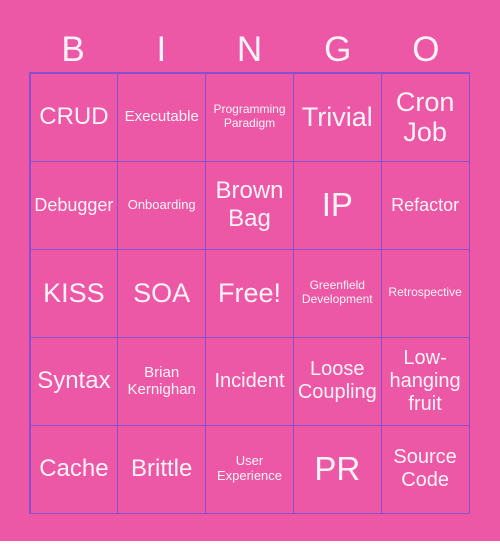 This screenshot has width=500, height=544. What do you see at coordinates (73, 49) in the screenshot?
I see `header-letter-b: B` at bounding box center [73, 49].